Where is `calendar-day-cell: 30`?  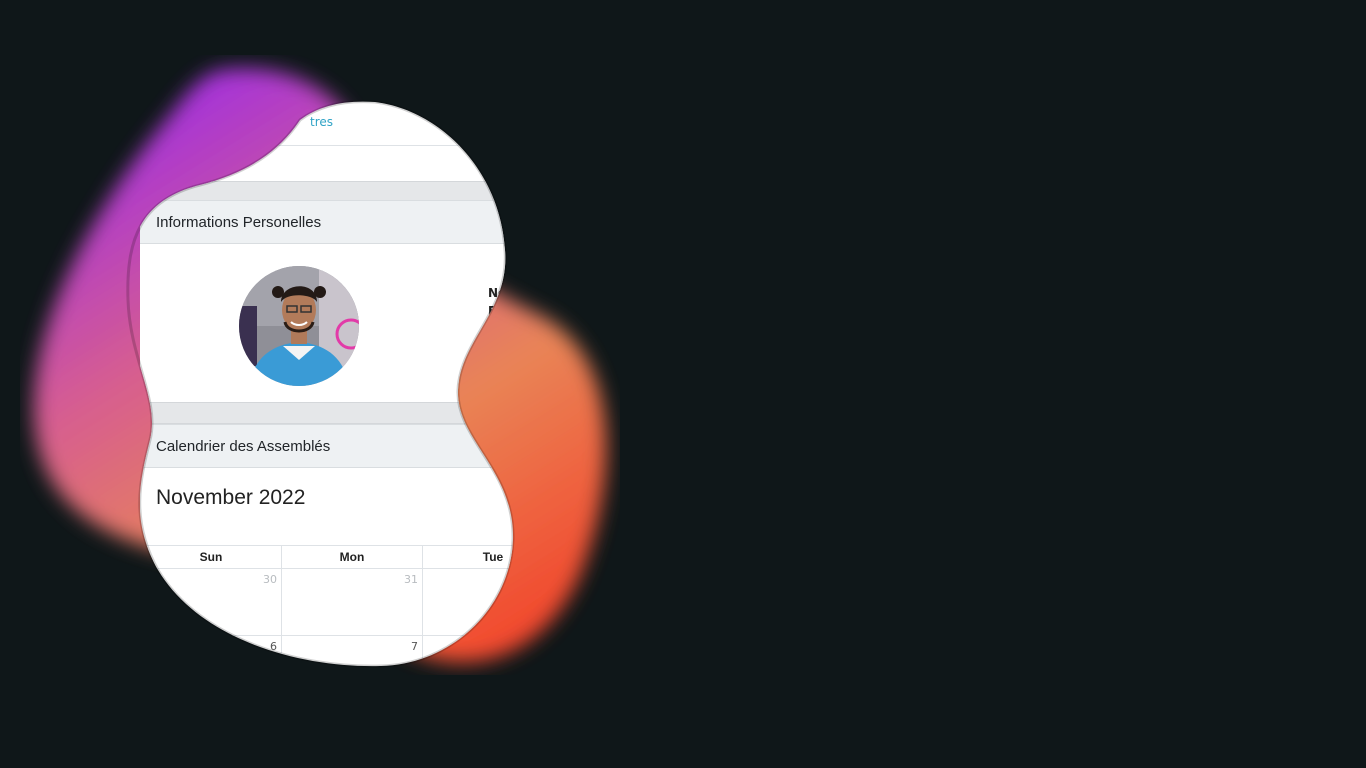 calendar-day-cell: 30 is located at coordinates (211, 602).